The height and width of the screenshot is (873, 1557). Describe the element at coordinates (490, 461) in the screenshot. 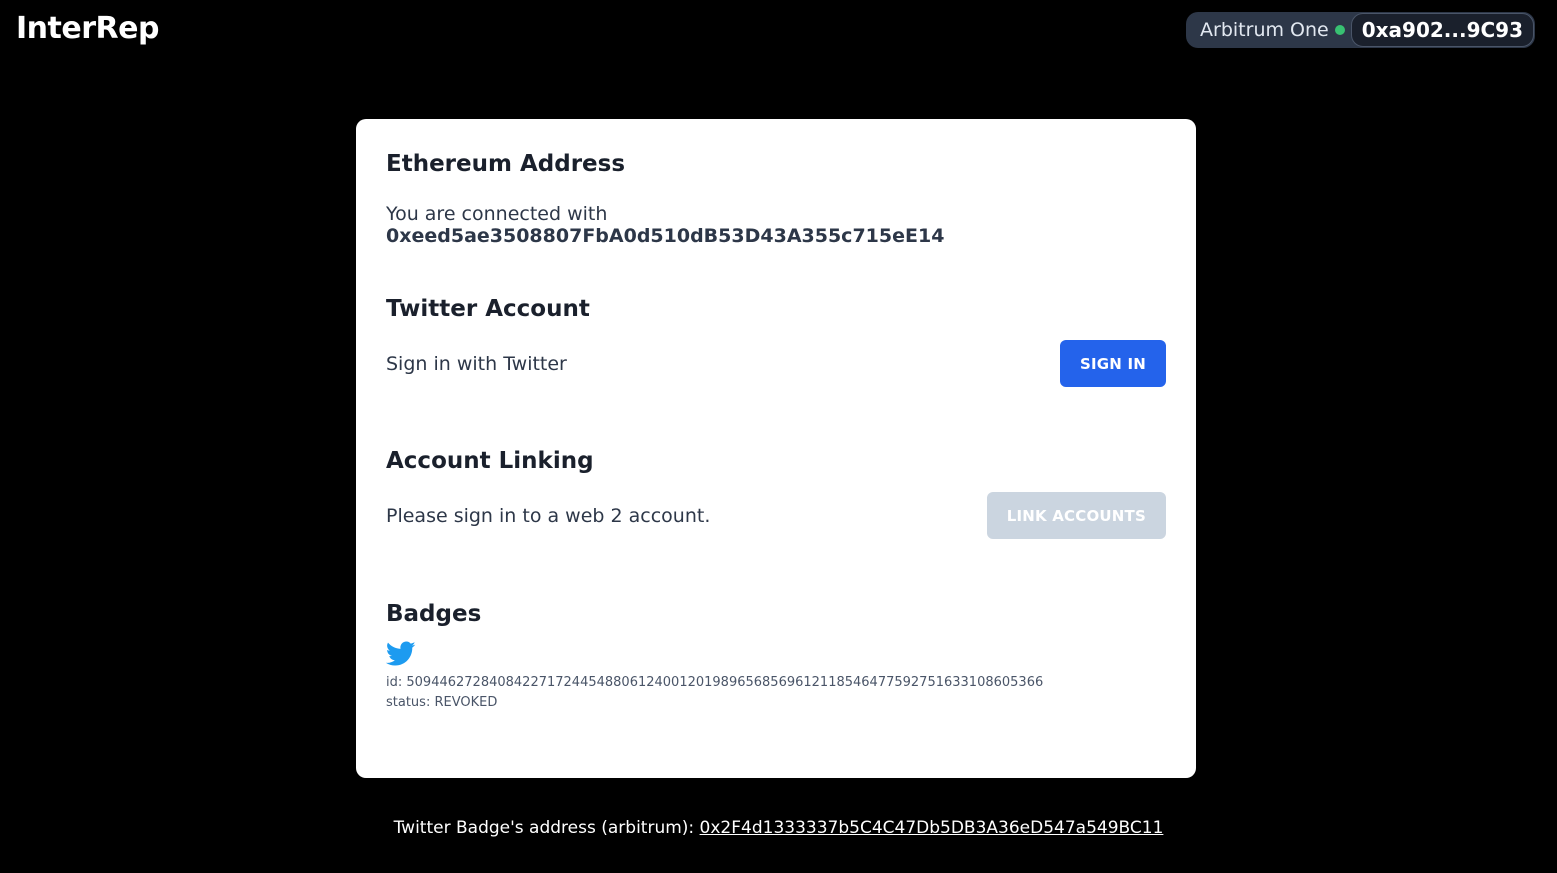

I see `linking-section-title: Account Linking` at that location.